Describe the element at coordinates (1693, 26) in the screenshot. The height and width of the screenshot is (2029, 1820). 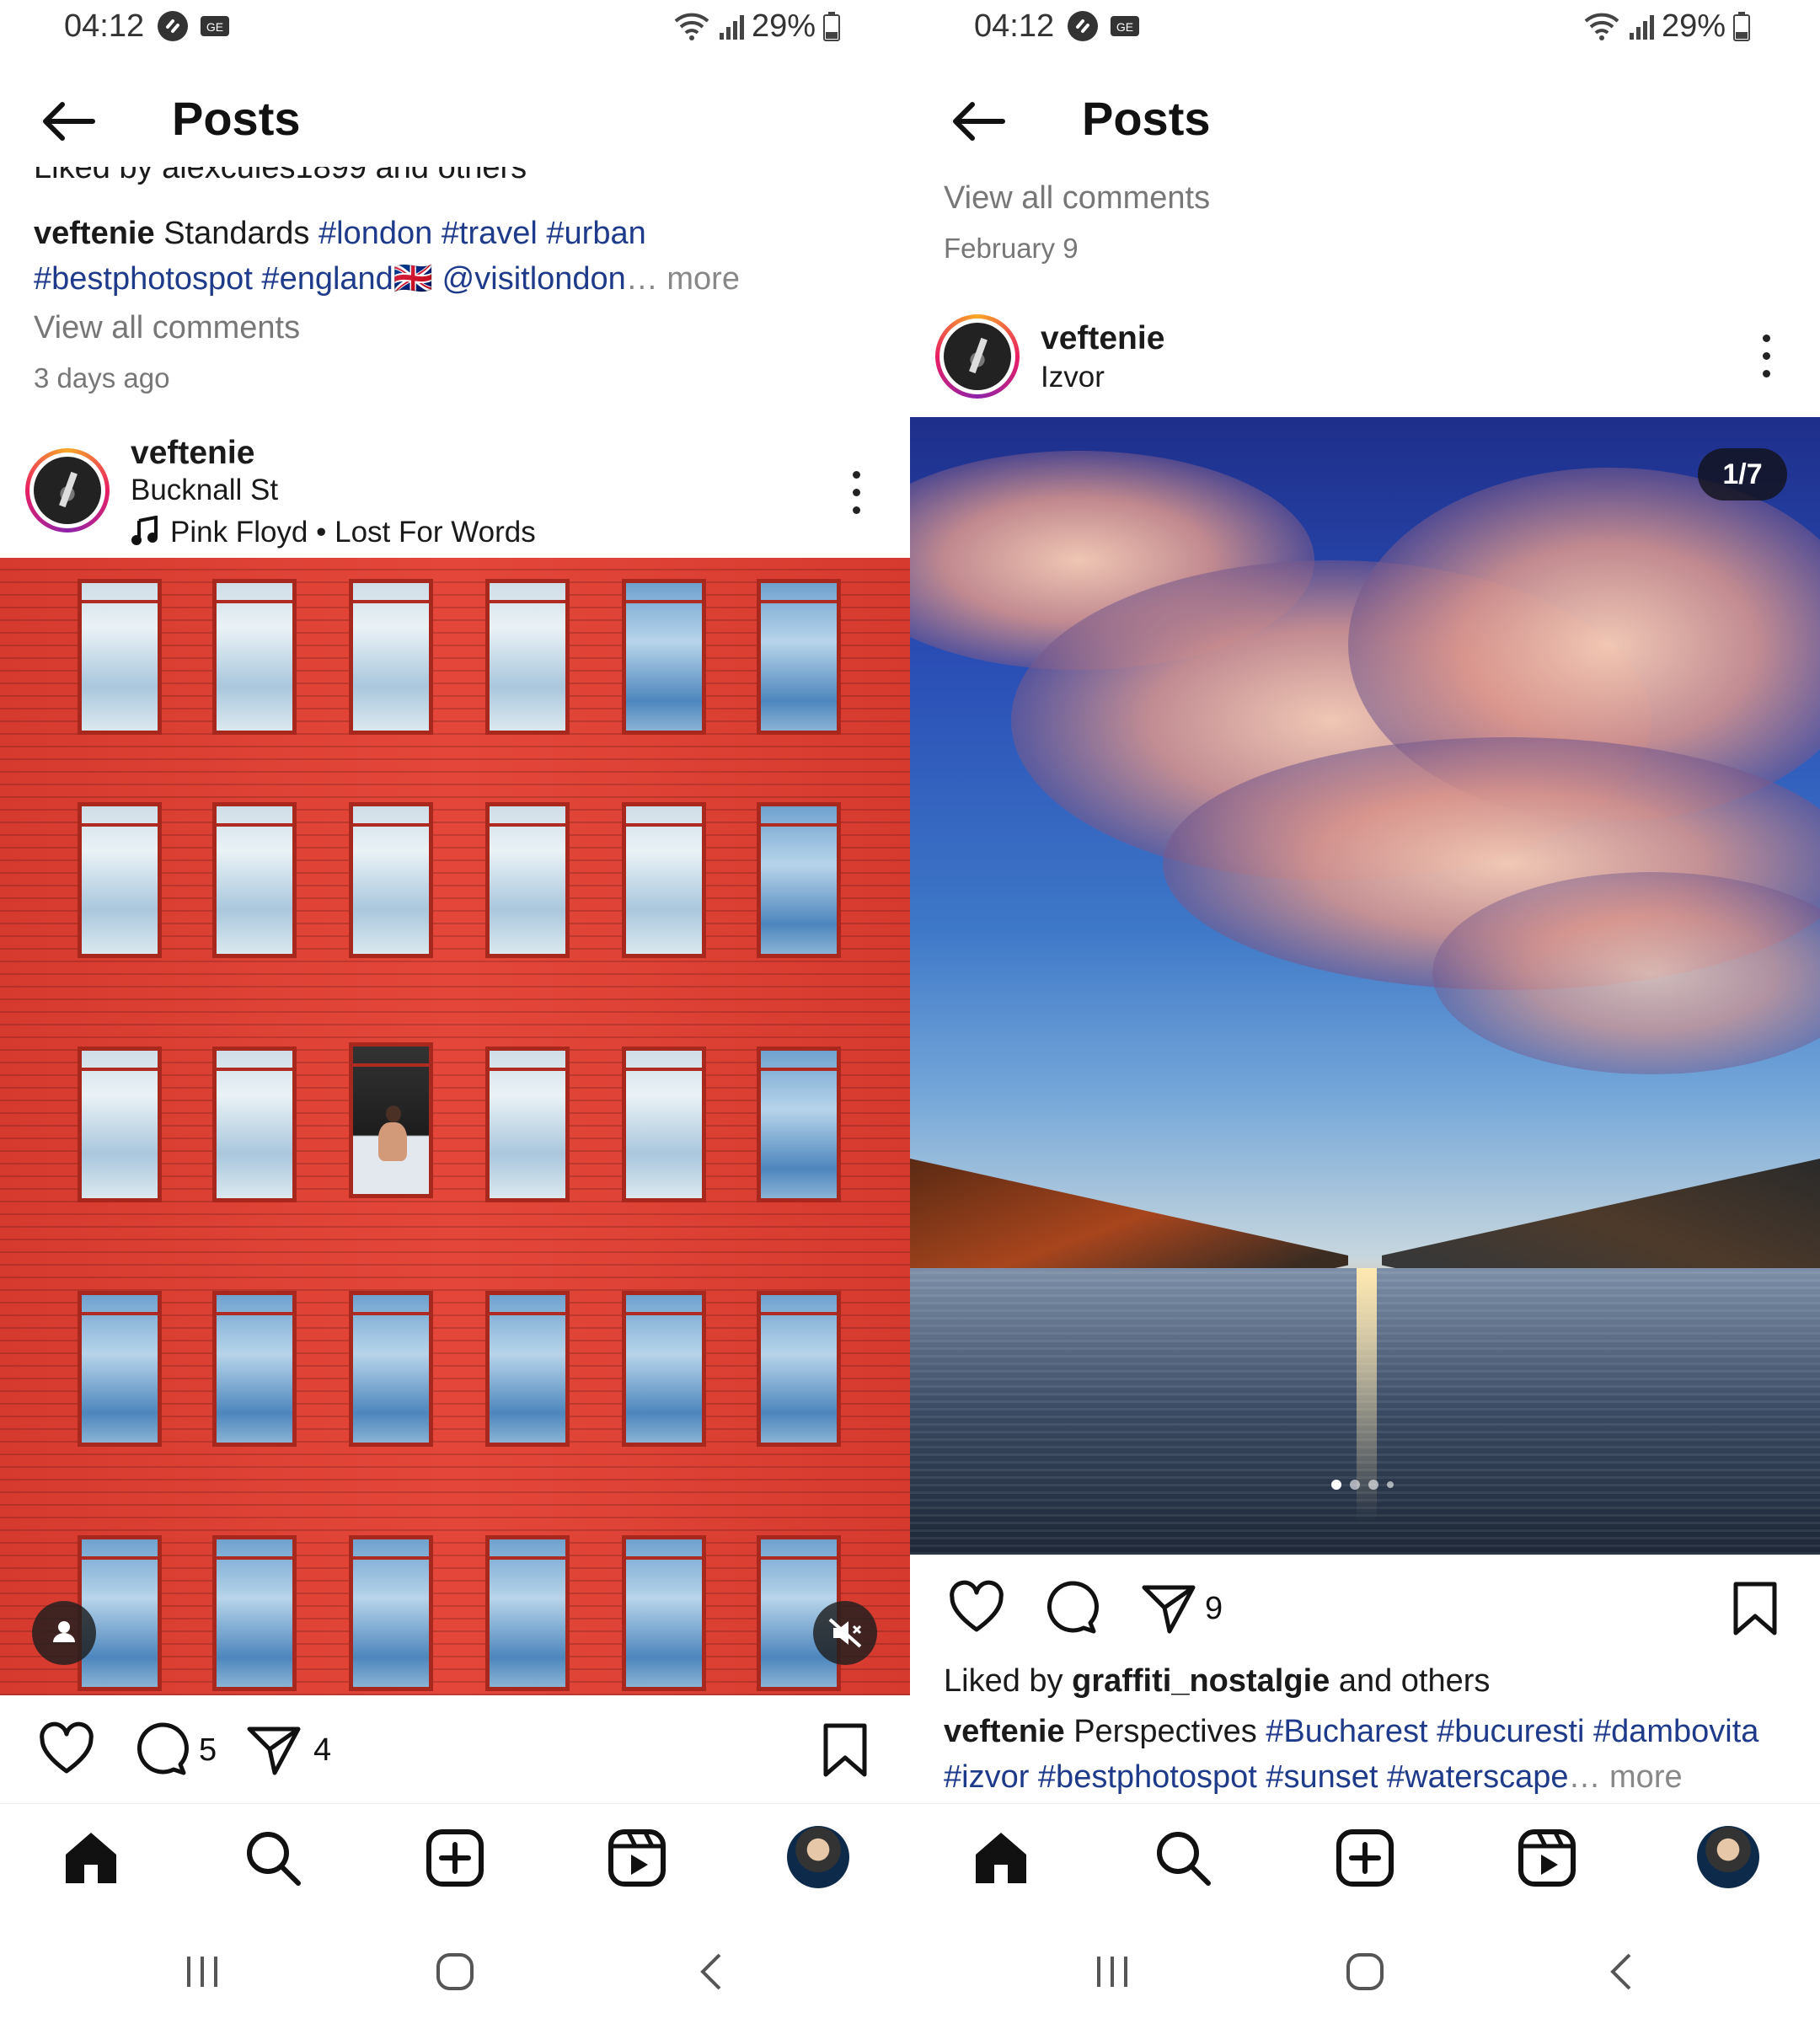
I see `battery-percent: 29%` at that location.